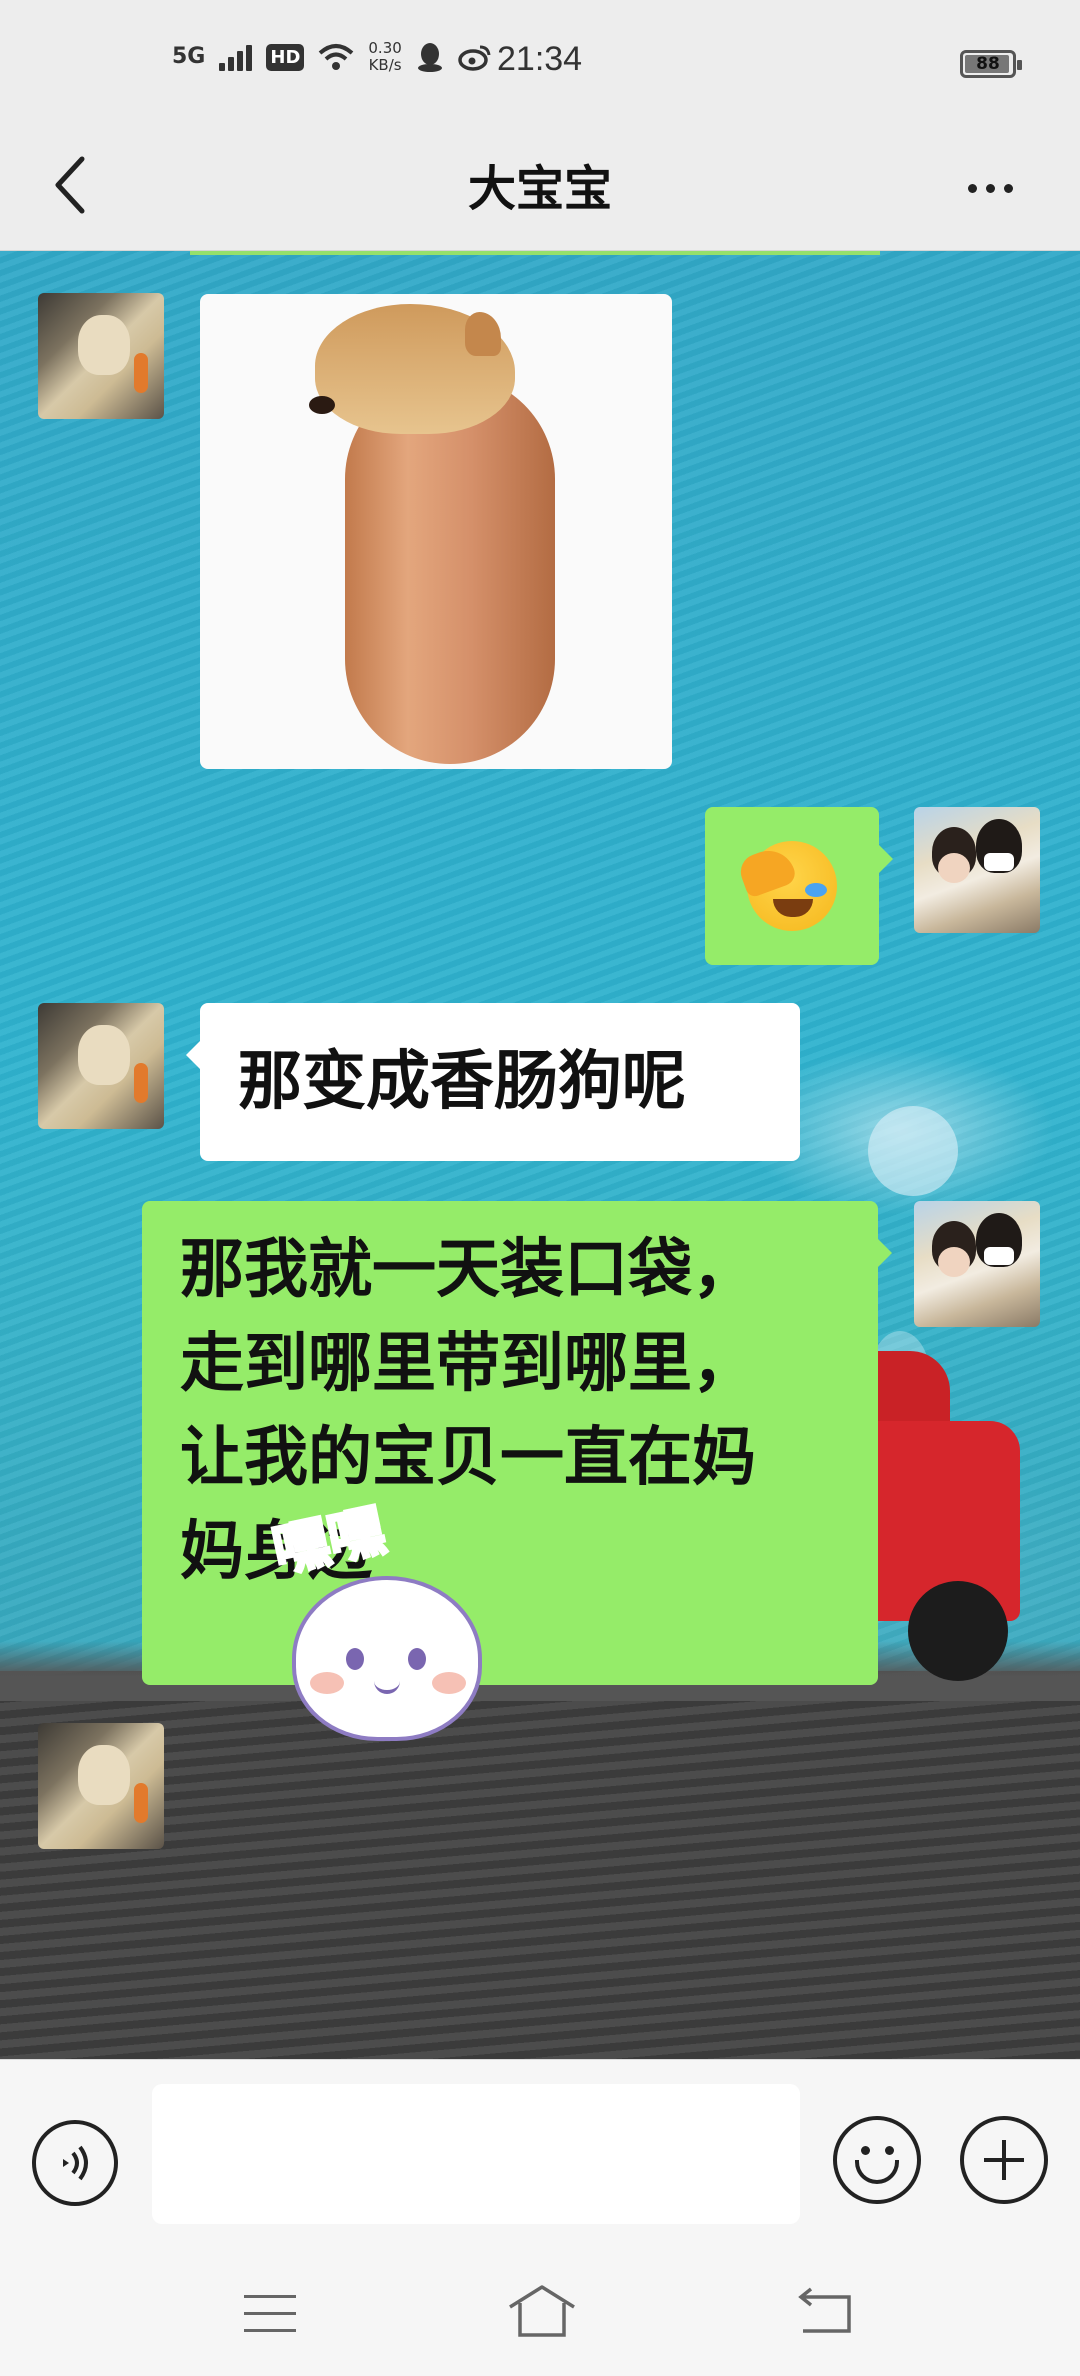  What do you see at coordinates (236, 57) in the screenshot?
I see `signal-icon` at bounding box center [236, 57].